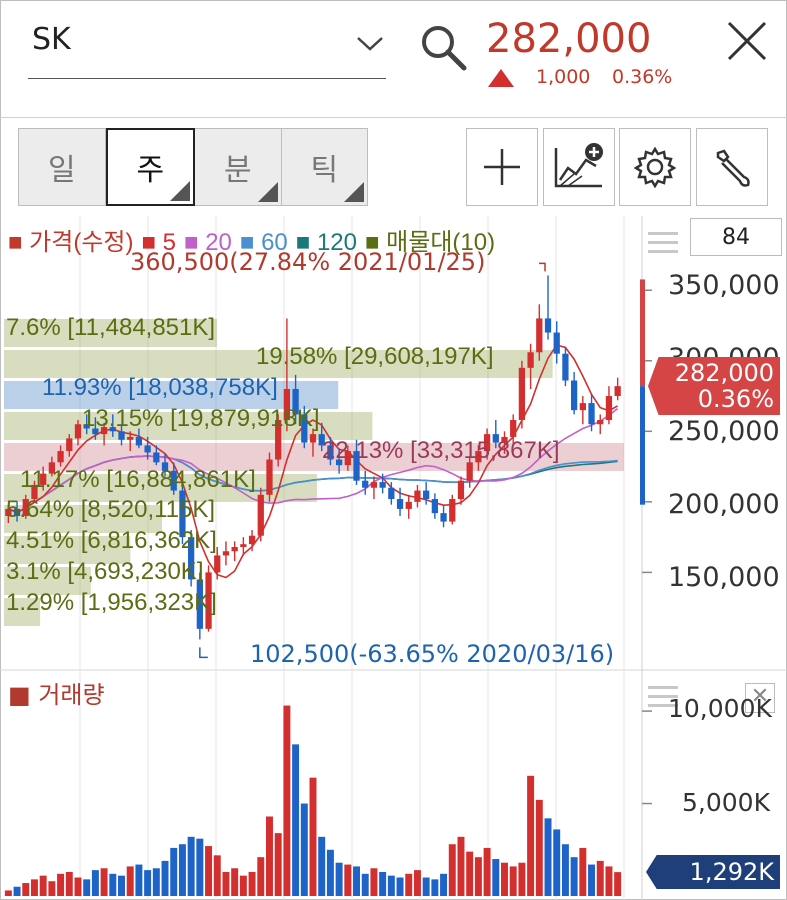  I want to click on vp-label: 13.15% [19,879,918K], so click(201, 418).